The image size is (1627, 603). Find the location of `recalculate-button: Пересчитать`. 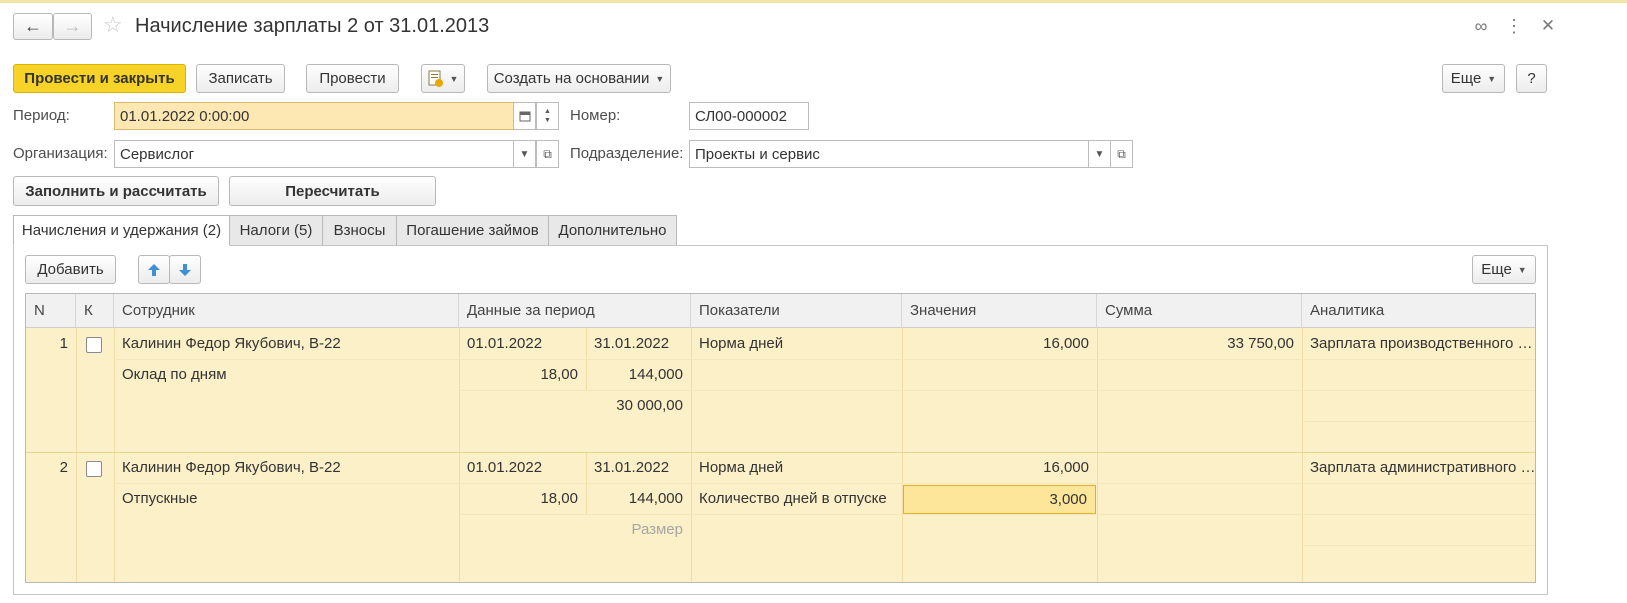

recalculate-button: Пересчитать is located at coordinates (332, 191).